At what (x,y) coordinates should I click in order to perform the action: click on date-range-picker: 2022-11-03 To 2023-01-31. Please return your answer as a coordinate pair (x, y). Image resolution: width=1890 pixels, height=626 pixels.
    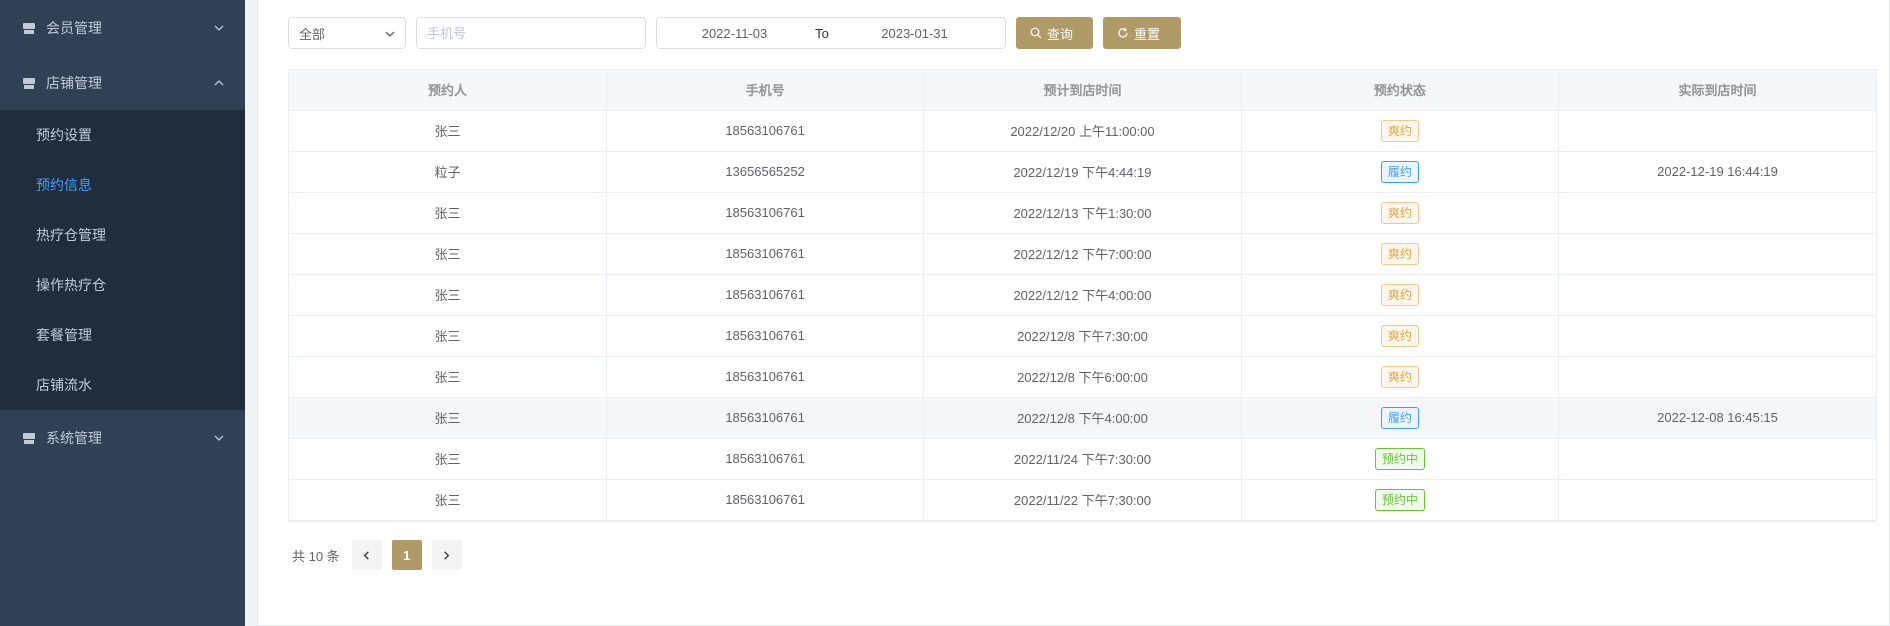
    Looking at the image, I should click on (831, 33).